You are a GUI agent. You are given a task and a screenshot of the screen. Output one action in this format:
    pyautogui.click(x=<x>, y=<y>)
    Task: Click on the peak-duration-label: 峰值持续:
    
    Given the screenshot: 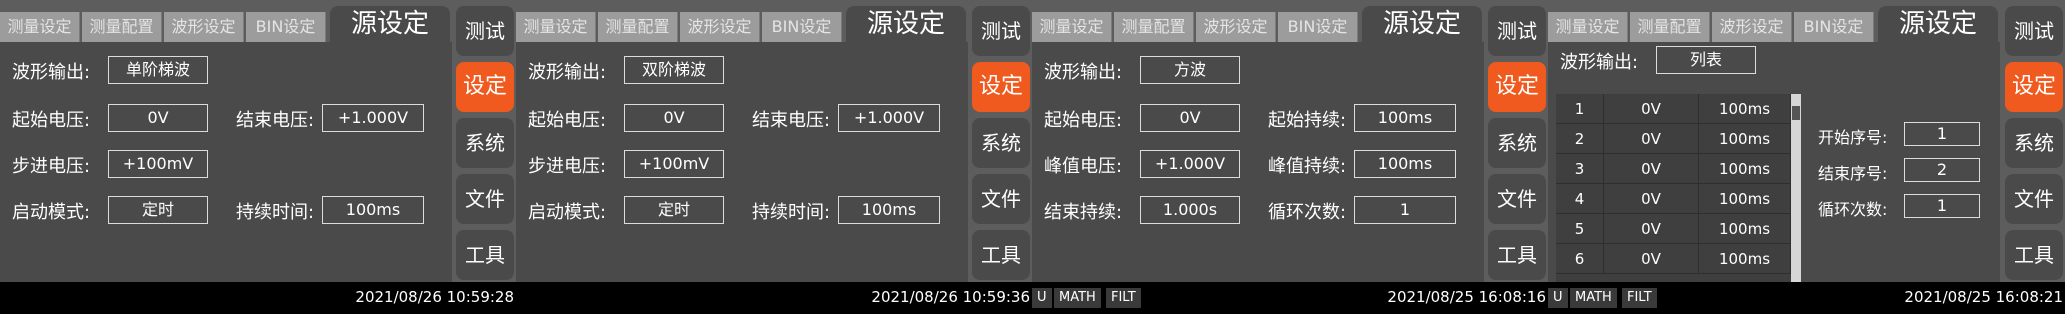 What is the action you would take?
    pyautogui.click(x=1307, y=166)
    